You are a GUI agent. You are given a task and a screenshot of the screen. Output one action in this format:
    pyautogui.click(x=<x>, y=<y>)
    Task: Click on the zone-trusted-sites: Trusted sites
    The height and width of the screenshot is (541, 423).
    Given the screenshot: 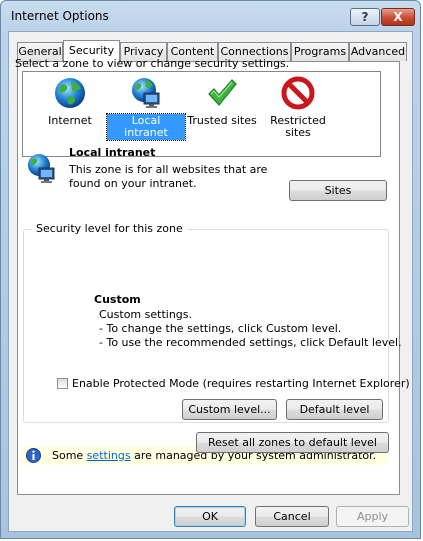 What is the action you would take?
    pyautogui.click(x=222, y=102)
    